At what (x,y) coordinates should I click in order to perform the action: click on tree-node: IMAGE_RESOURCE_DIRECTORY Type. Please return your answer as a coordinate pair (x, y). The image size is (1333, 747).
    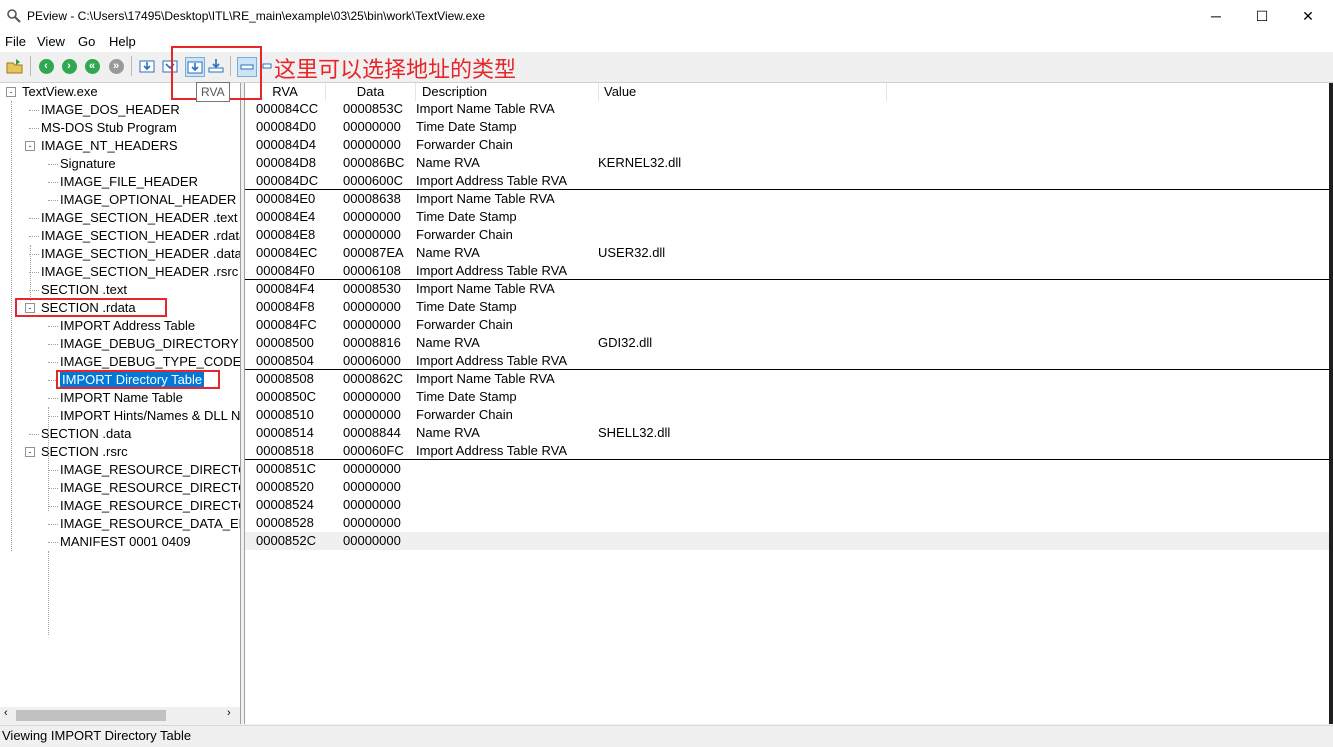
    Looking at the image, I should click on (150, 470).